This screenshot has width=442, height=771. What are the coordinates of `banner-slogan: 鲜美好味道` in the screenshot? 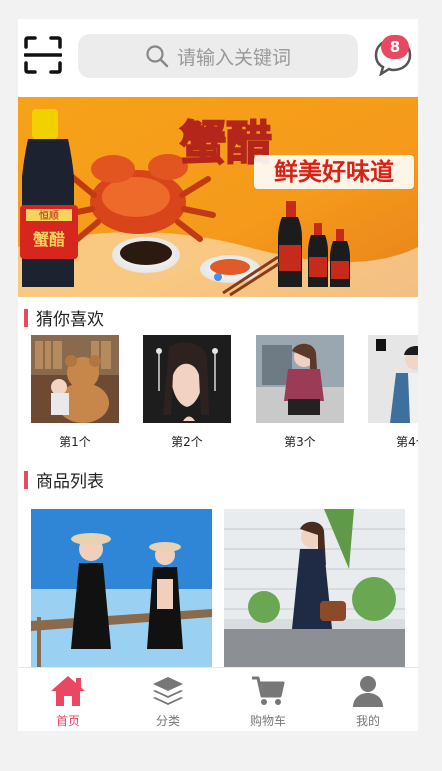 It's located at (334, 172).